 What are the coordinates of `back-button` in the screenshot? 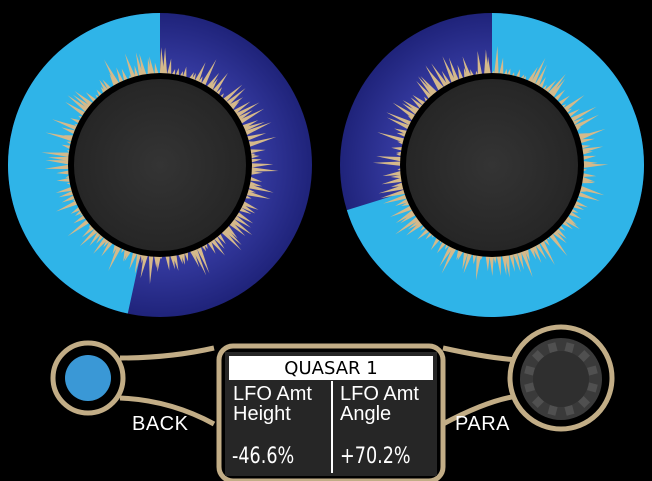 It's located at (88, 378).